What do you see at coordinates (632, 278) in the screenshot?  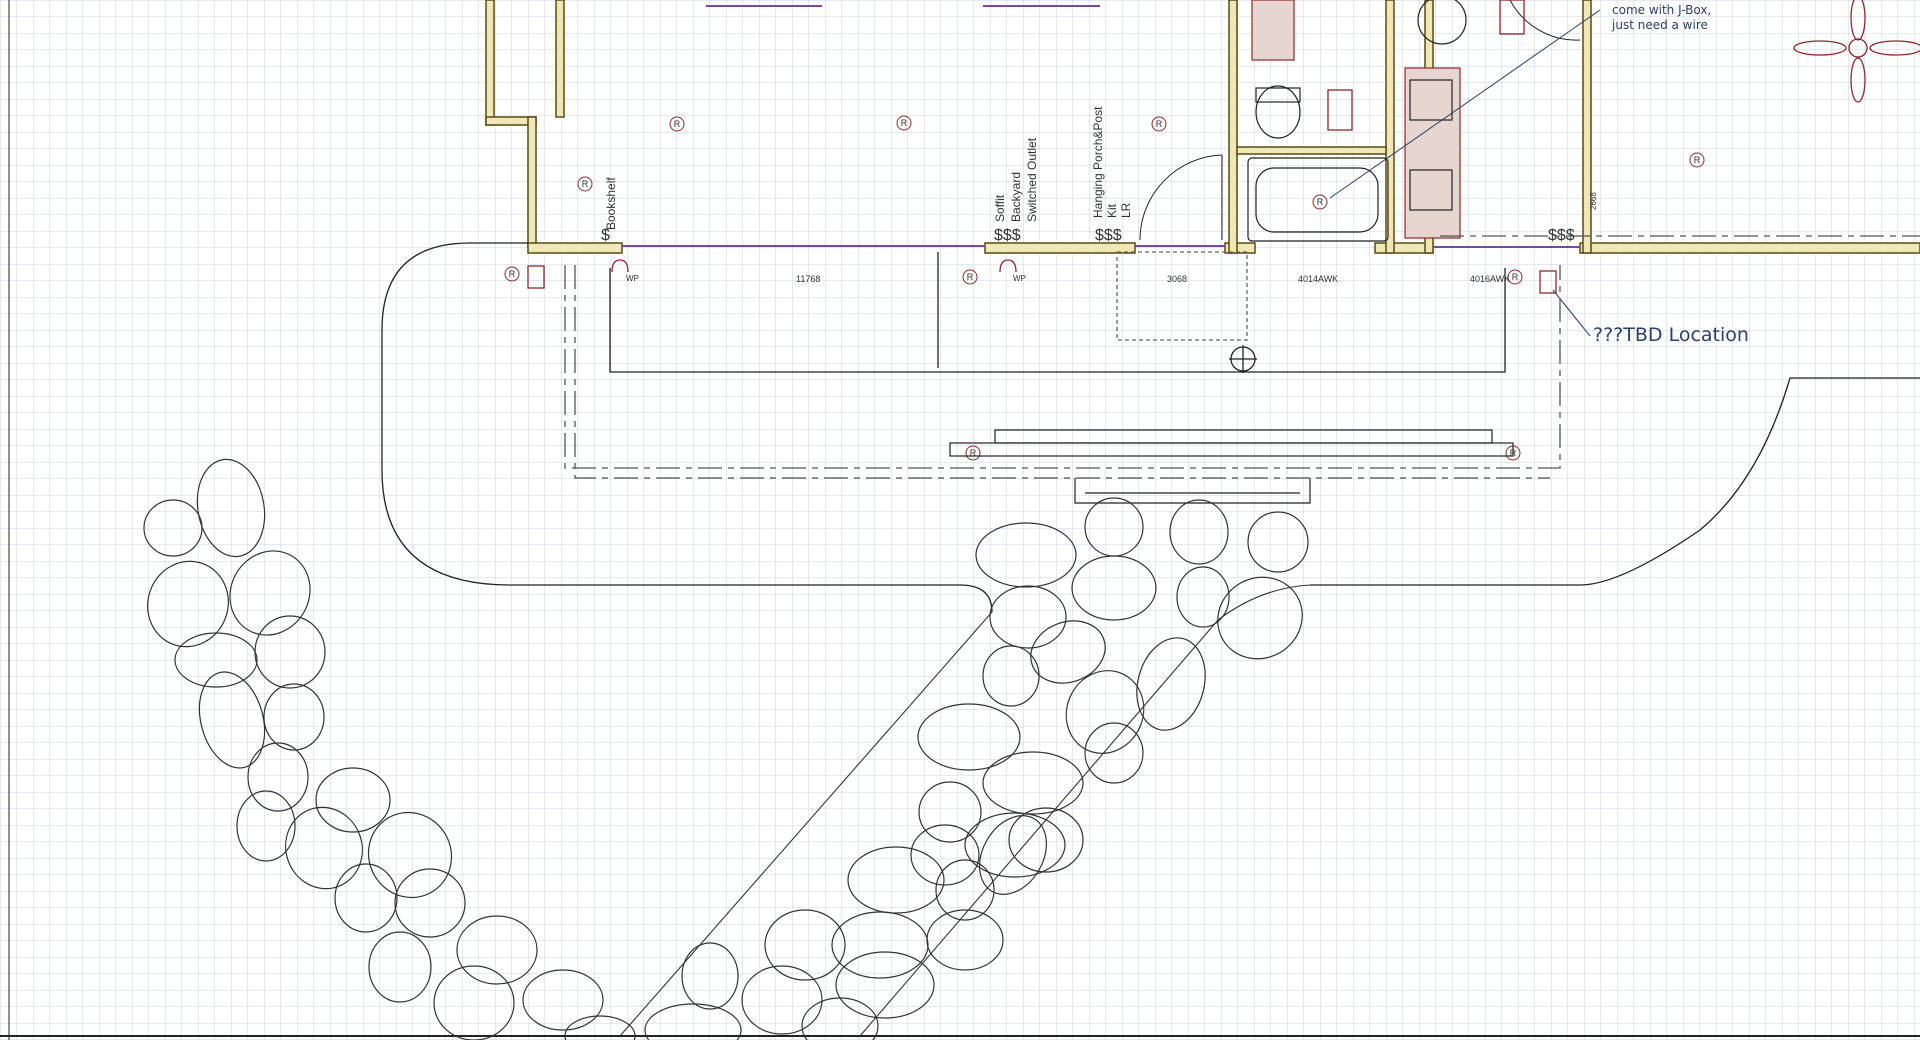 I see `tag-wp-1: WP` at bounding box center [632, 278].